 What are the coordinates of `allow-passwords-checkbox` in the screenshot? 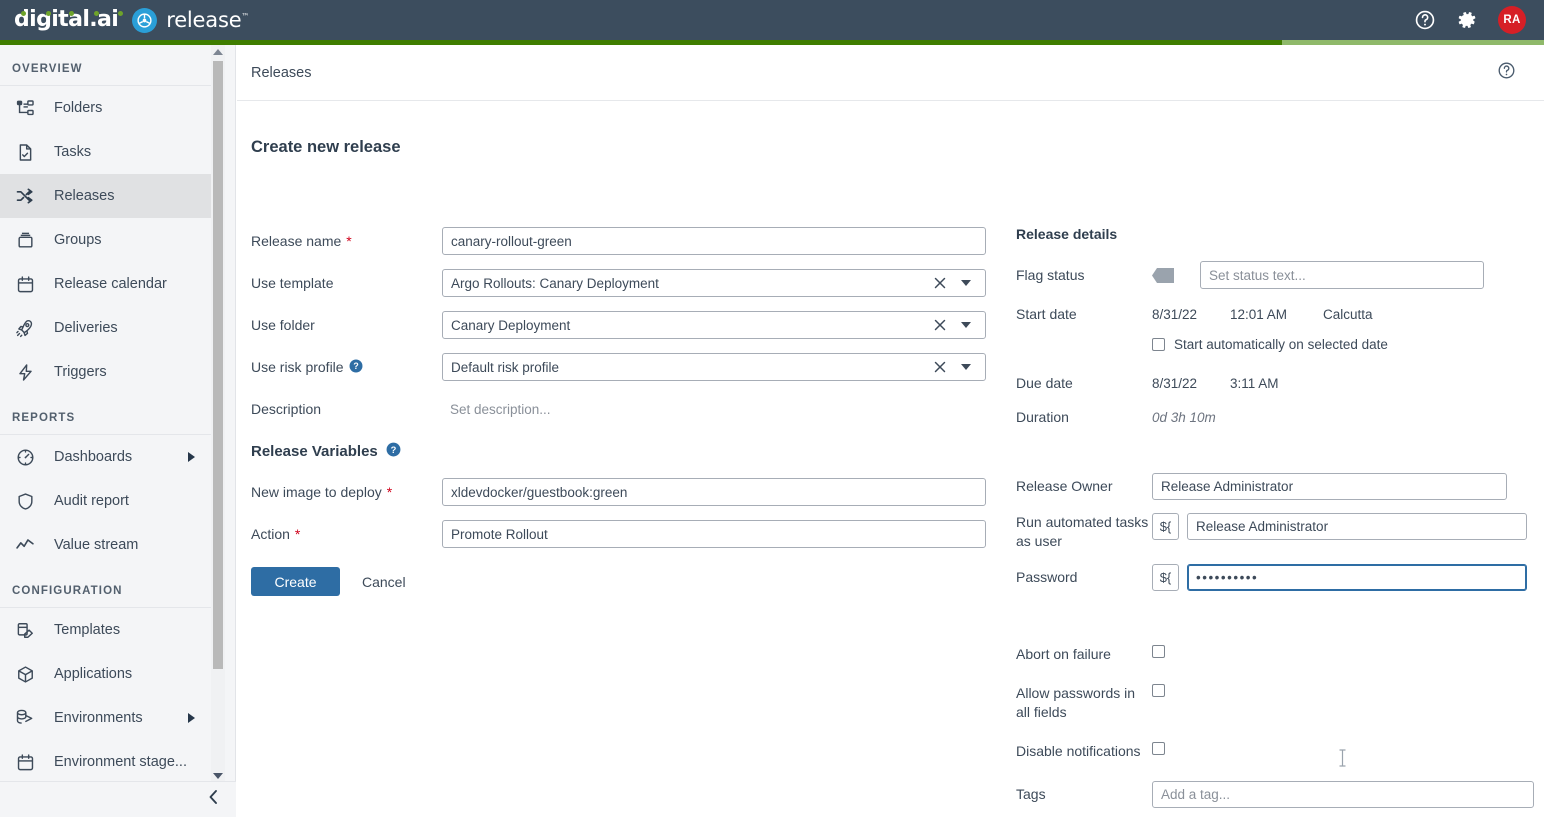 It's located at (1158, 690).